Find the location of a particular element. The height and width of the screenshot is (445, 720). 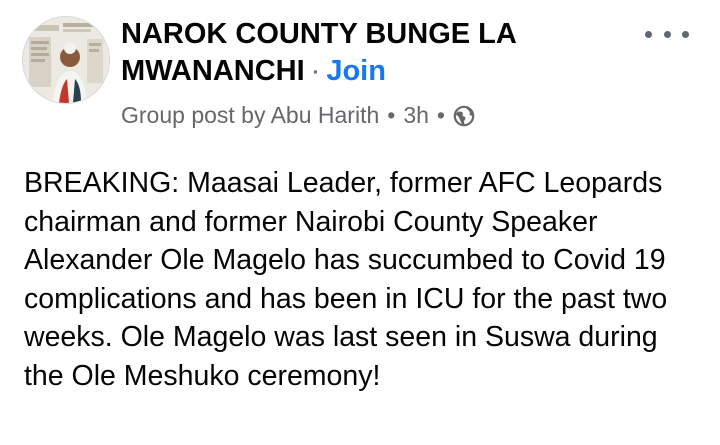

post-meta: Group post by Abu Harith • 3h • is located at coordinates (298, 115).